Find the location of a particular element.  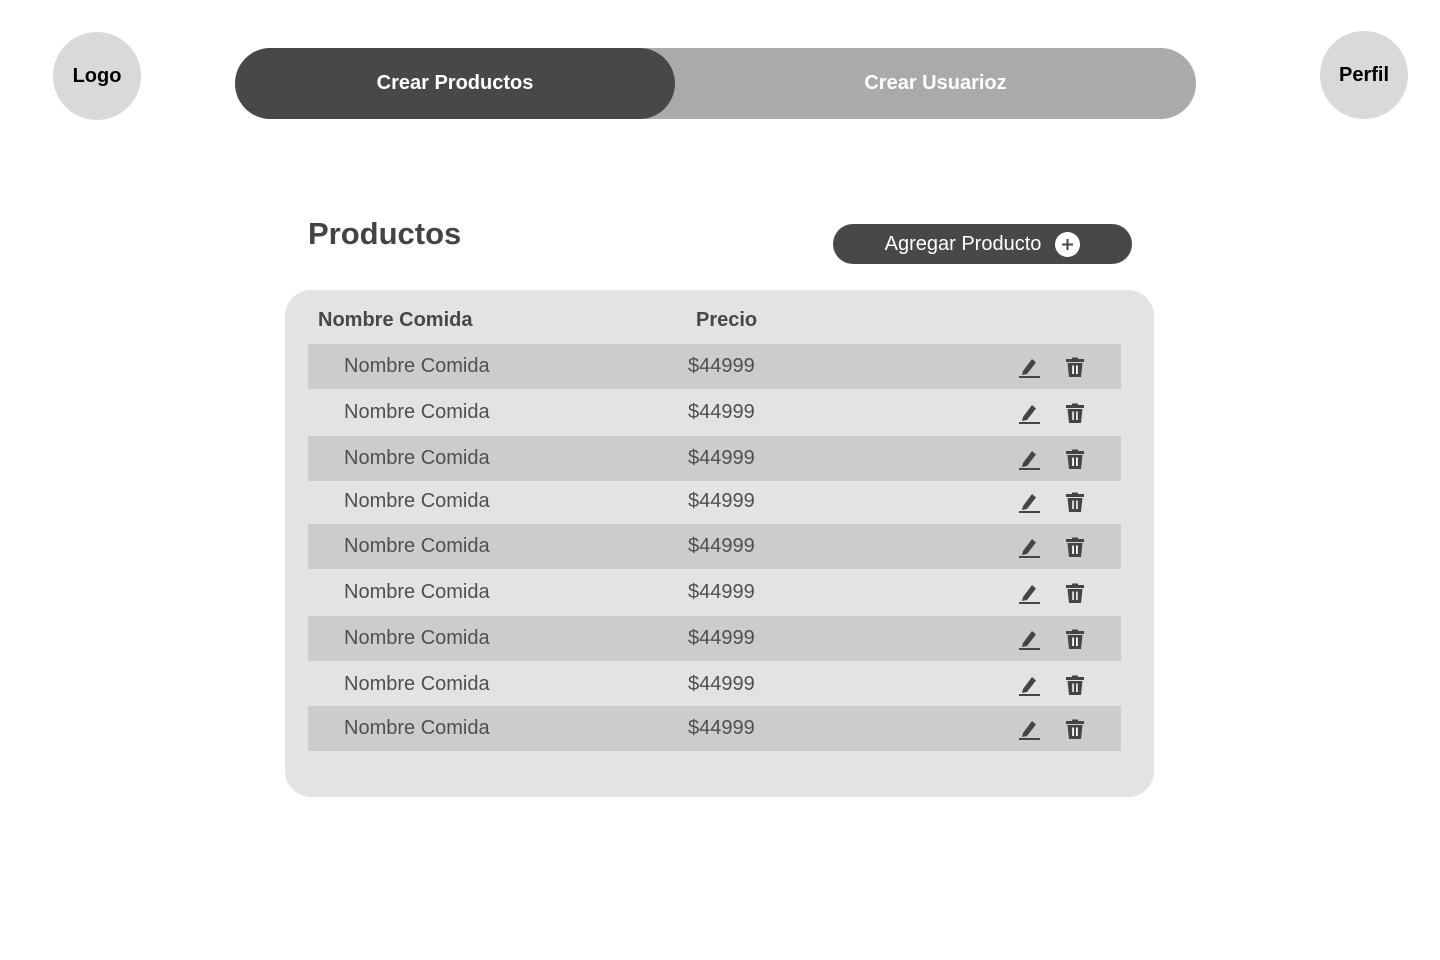

column-header-price: Precio is located at coordinates (727, 320).